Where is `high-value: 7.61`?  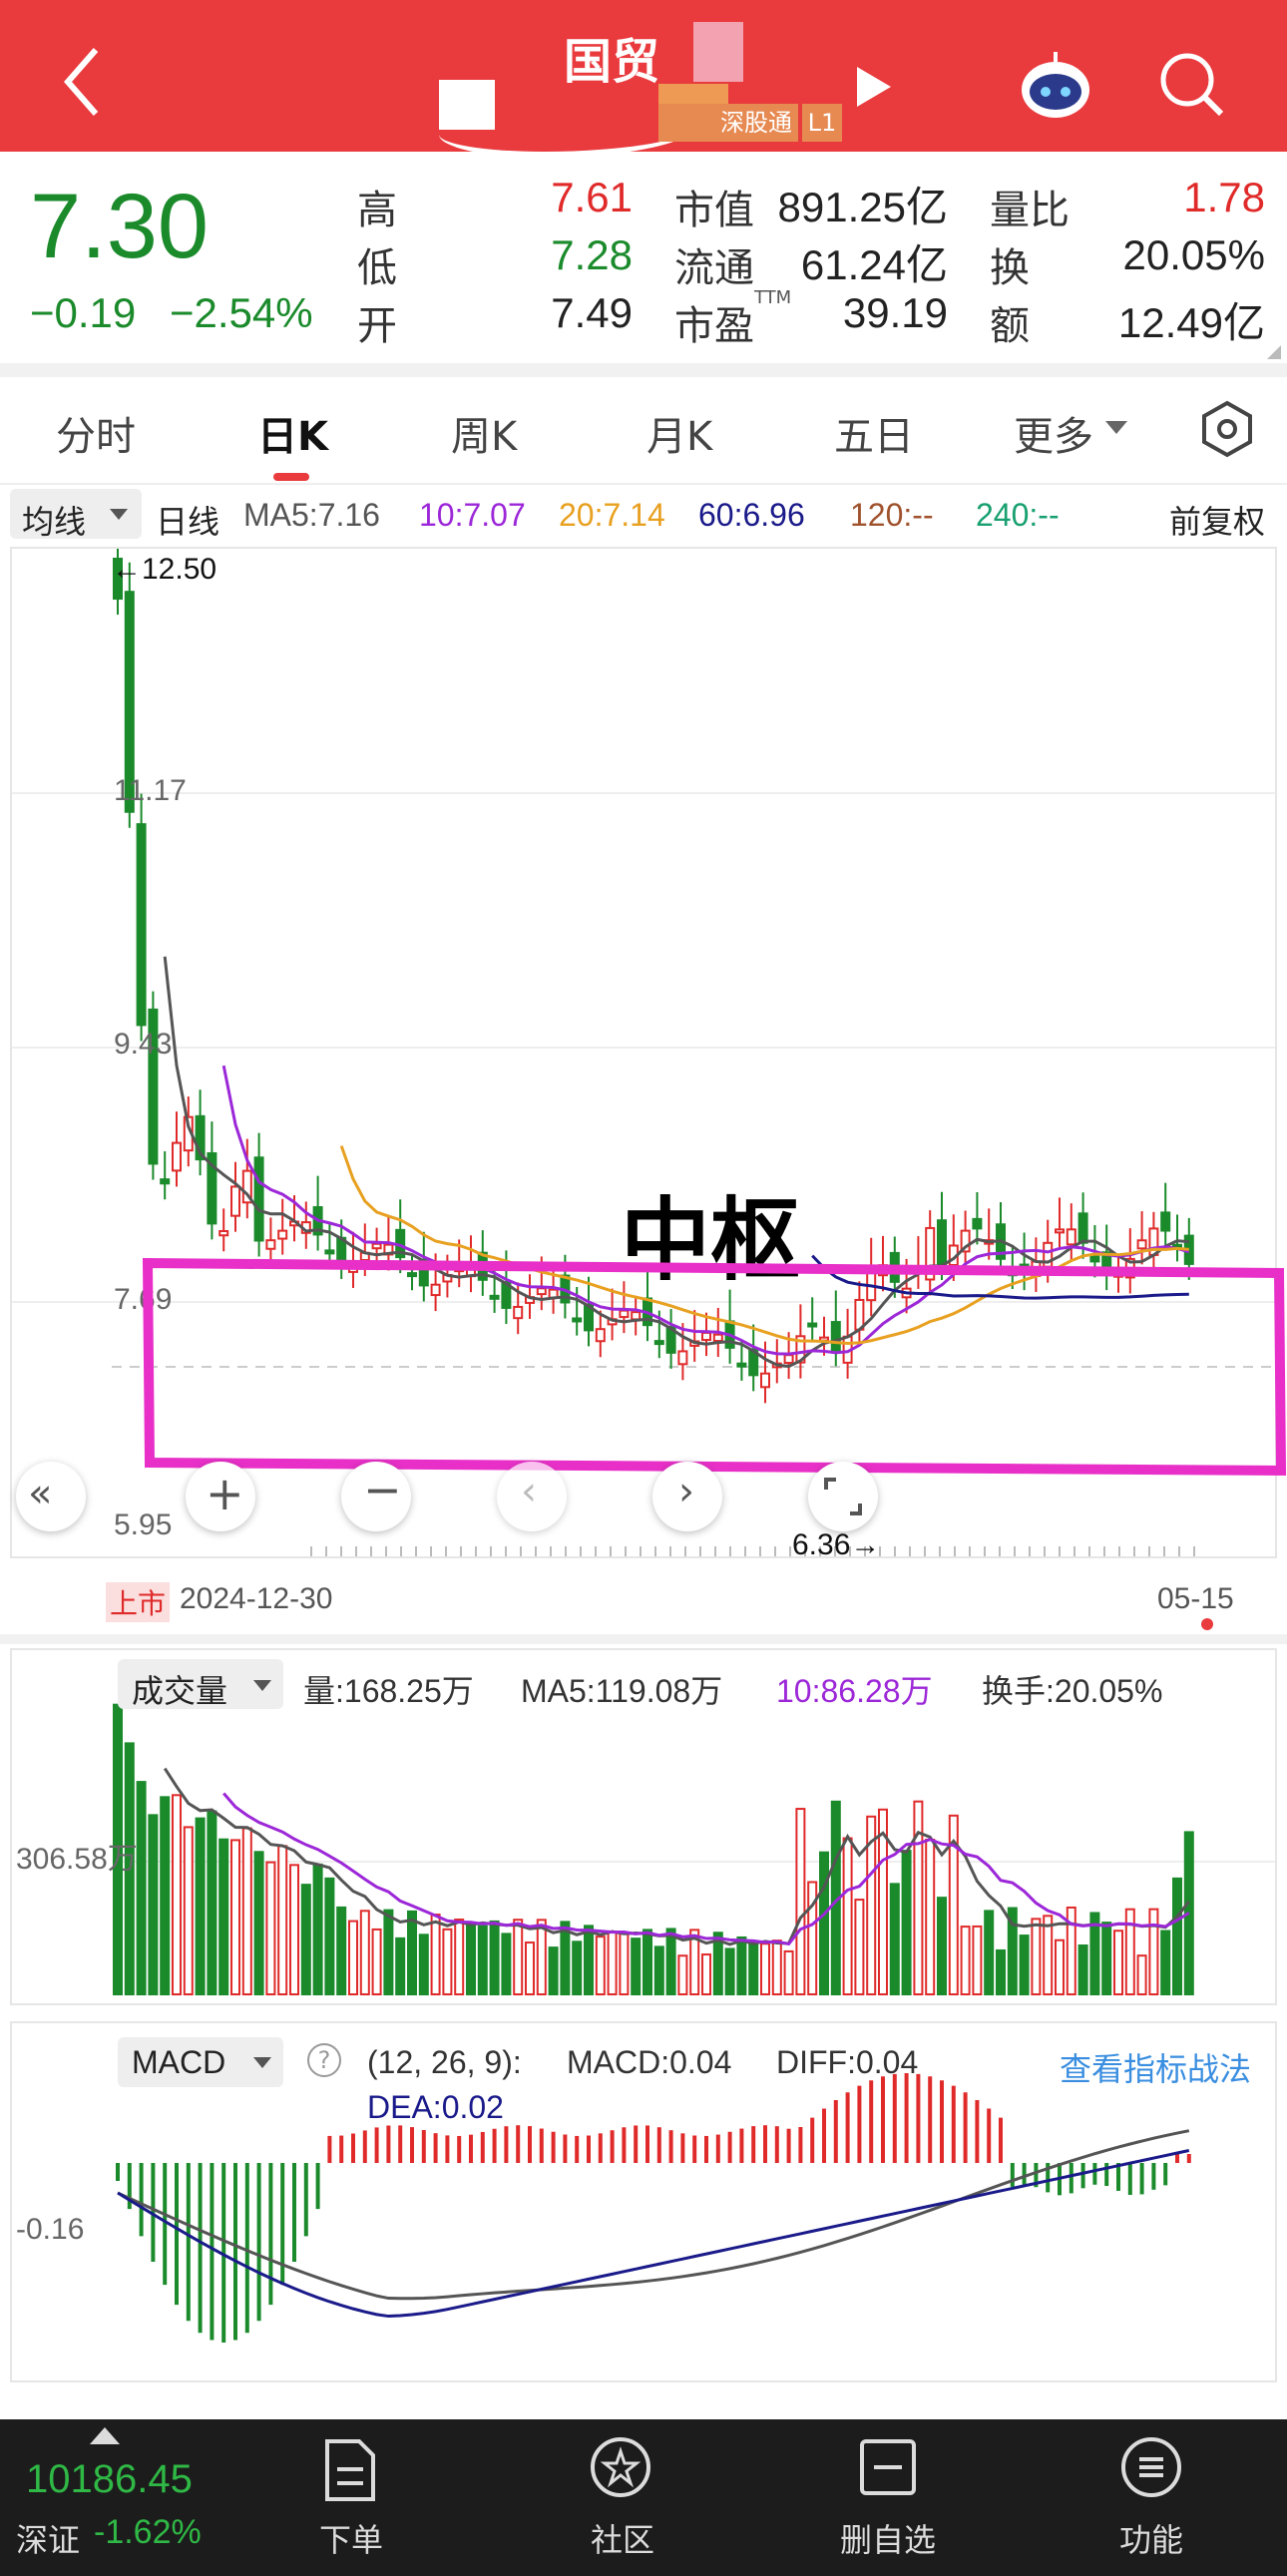 high-value: 7.61 is located at coordinates (592, 197).